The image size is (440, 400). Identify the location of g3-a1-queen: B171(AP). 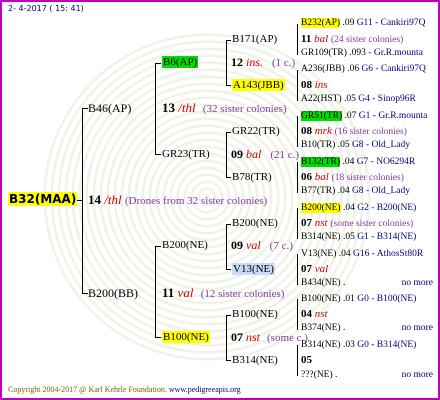
(254, 39).